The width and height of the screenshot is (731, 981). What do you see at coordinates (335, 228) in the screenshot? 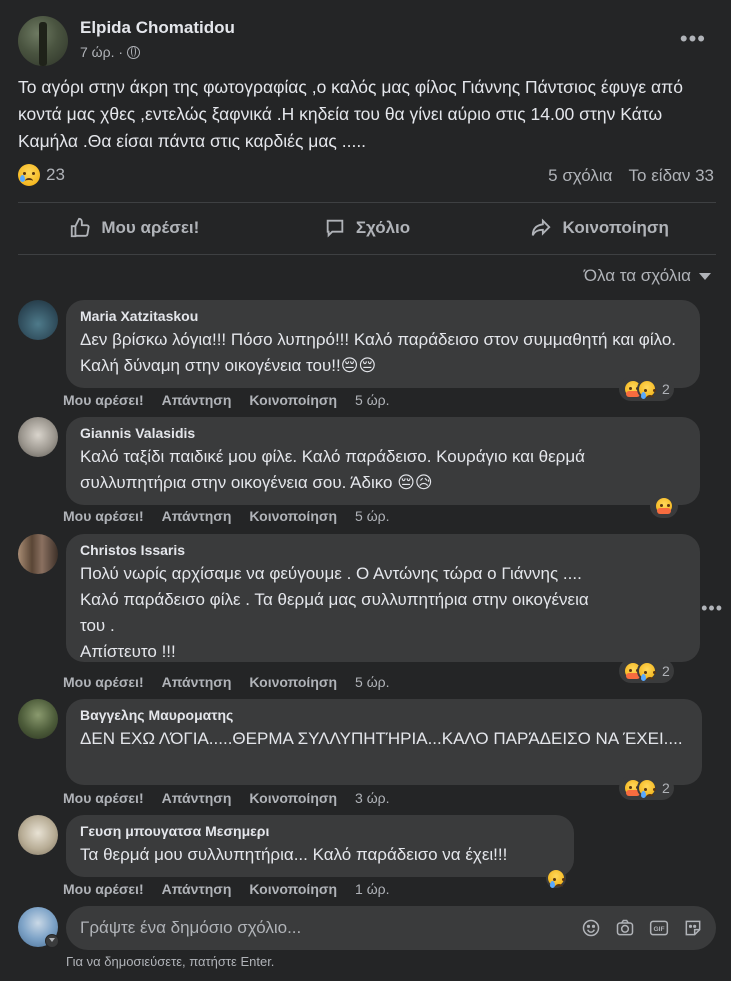
I see `comment-icon` at bounding box center [335, 228].